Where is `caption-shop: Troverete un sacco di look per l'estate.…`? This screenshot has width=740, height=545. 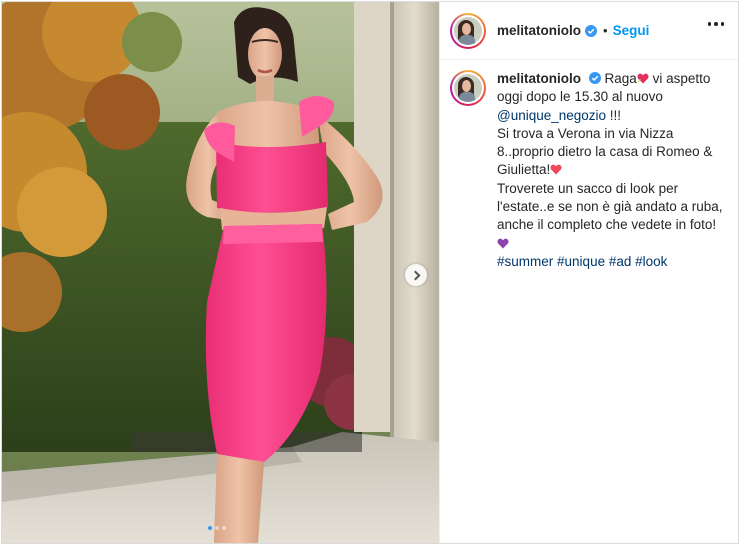 caption-shop: Troverete un sacco di look per l'estate.… is located at coordinates (610, 206).